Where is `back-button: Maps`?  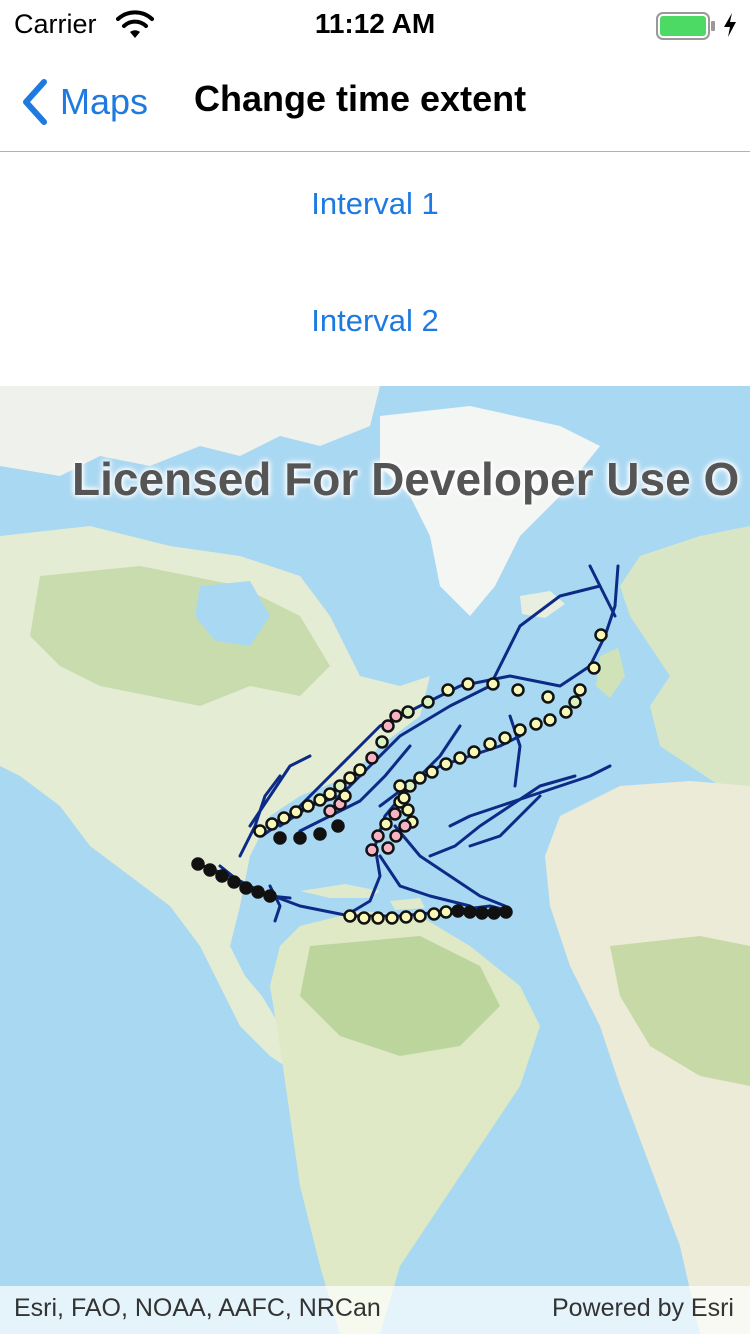 back-button: Maps is located at coordinates (83, 102).